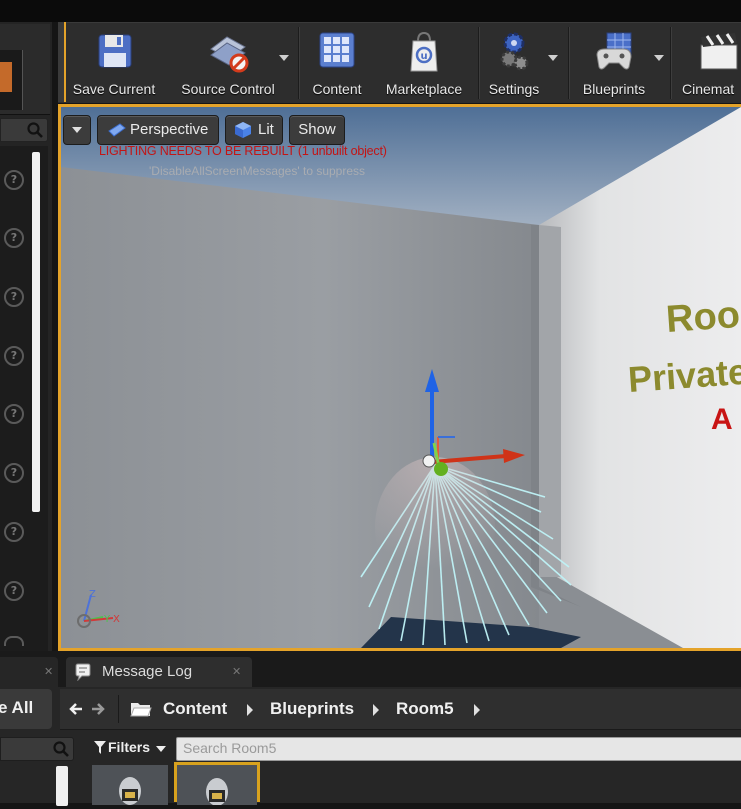  Describe the element at coordinates (553, 58) in the screenshot. I see `settings-dropdown-icon` at that location.